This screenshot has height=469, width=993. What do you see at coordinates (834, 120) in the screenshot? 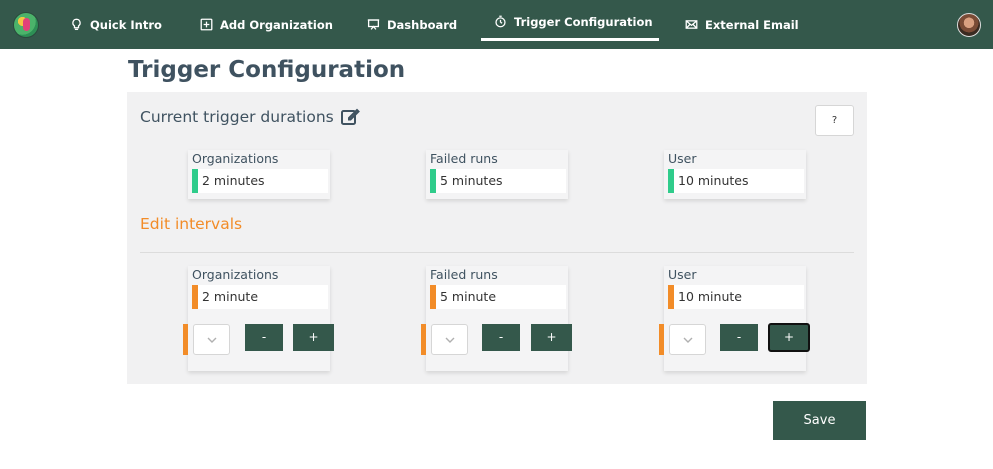
I see `help-button: ?` at bounding box center [834, 120].